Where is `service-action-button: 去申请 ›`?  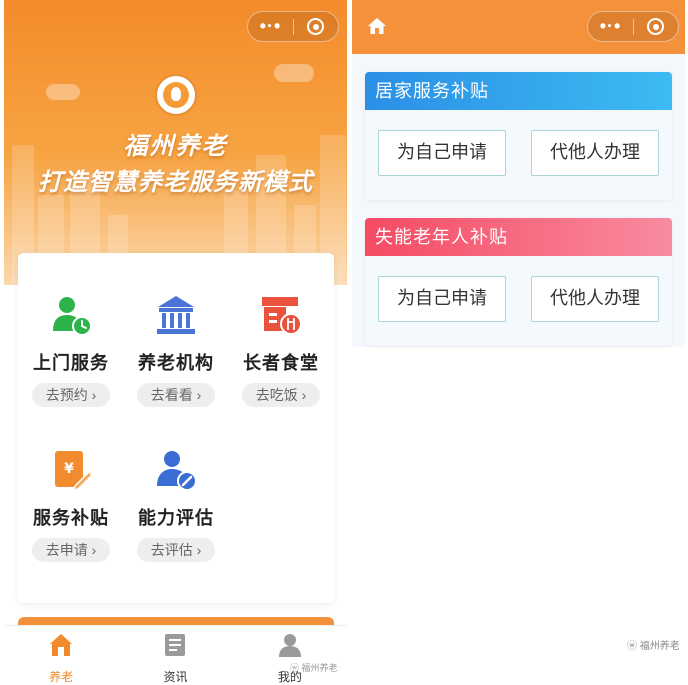 service-action-button: 去申请 › is located at coordinates (71, 550).